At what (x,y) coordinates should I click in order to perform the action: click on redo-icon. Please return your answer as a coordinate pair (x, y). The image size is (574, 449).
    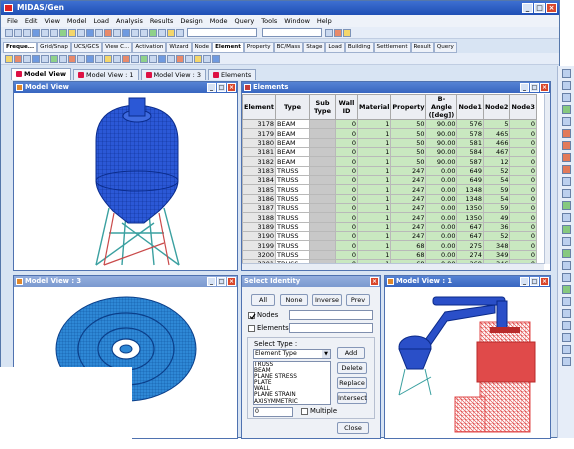
    Looking at the image, I should click on (54, 32).